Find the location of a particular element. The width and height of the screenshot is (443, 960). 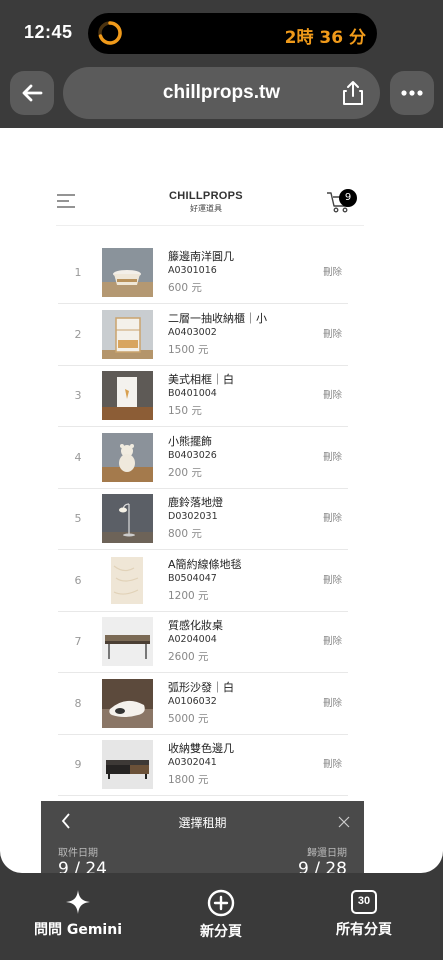

cart-item-row: 1 籐邊南洋圓几 A0301016 600 元 刪除 is located at coordinates (203, 273).